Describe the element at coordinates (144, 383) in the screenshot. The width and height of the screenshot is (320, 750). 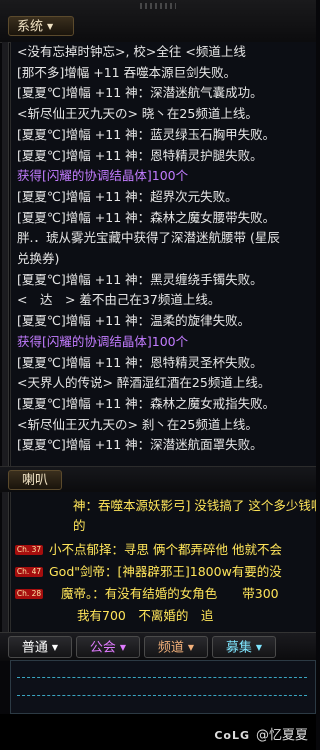
I see `system-message: <天界人的传说> 醉酒湿红酒在25频道上线。` at that location.